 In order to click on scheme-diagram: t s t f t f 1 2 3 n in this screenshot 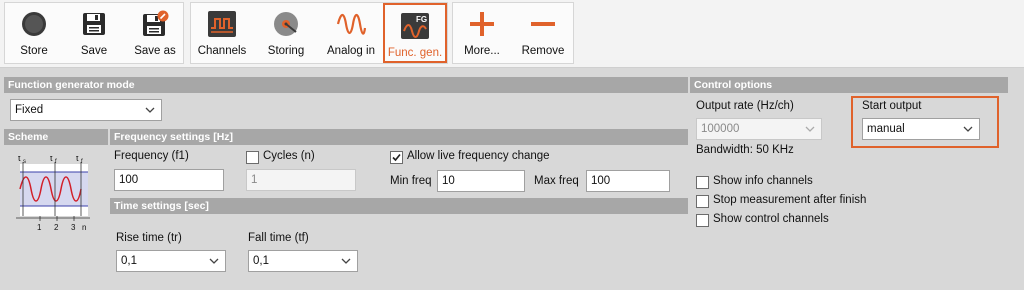, I will do `click(53, 194)`.